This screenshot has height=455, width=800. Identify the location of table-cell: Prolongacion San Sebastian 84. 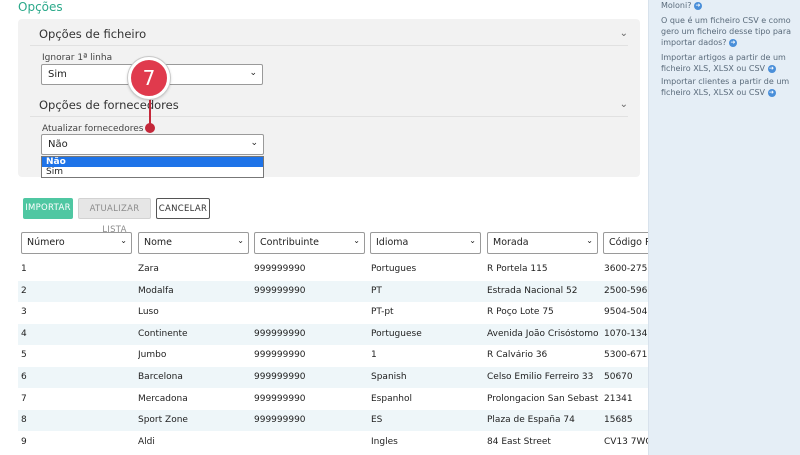
(543, 399).